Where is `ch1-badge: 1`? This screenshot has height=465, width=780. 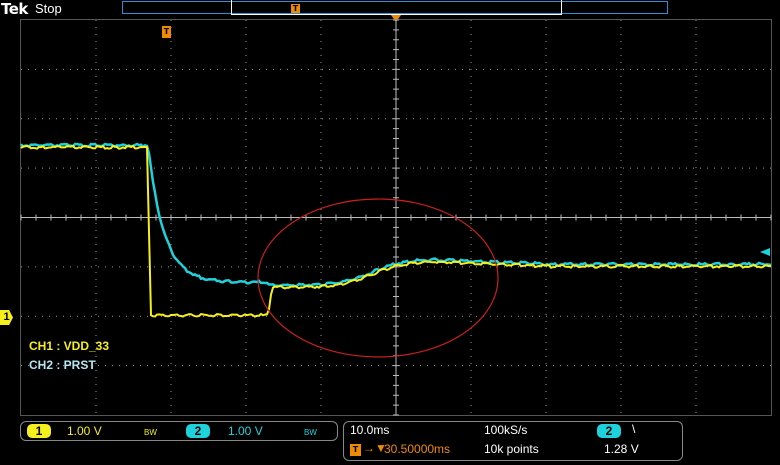
ch1-badge: 1 is located at coordinates (39, 431).